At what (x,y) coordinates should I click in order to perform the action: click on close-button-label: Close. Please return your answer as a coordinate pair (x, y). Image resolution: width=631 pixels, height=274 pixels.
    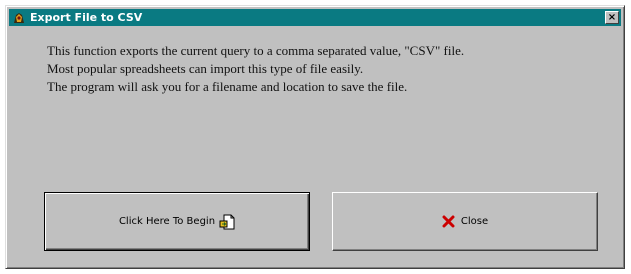
    Looking at the image, I should click on (474, 221).